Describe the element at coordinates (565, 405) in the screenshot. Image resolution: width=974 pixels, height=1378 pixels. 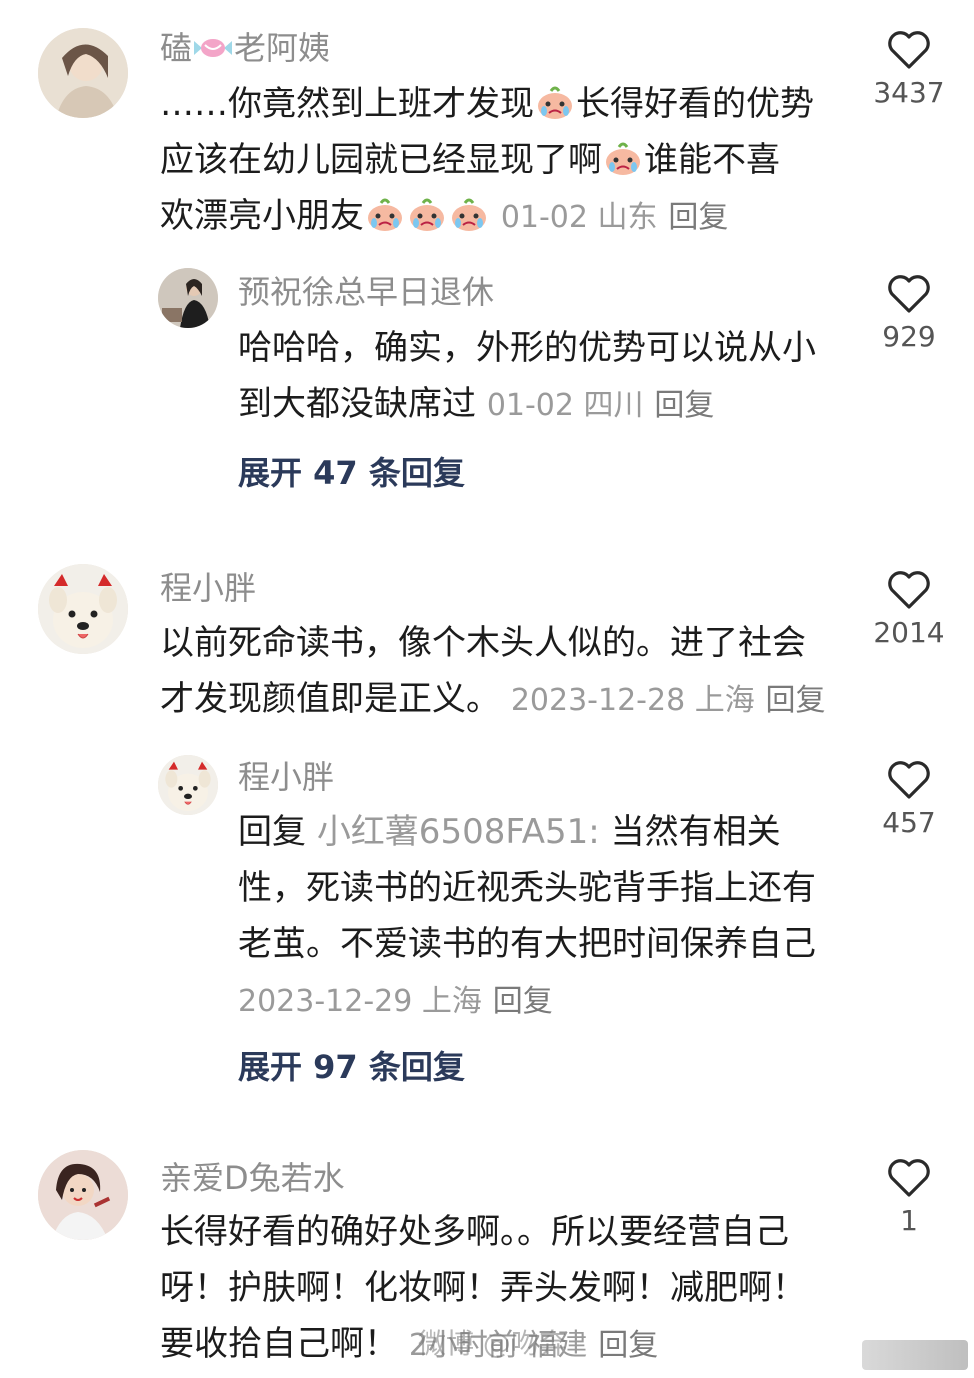
I see `comment-meta: 01-02 四川` at that location.